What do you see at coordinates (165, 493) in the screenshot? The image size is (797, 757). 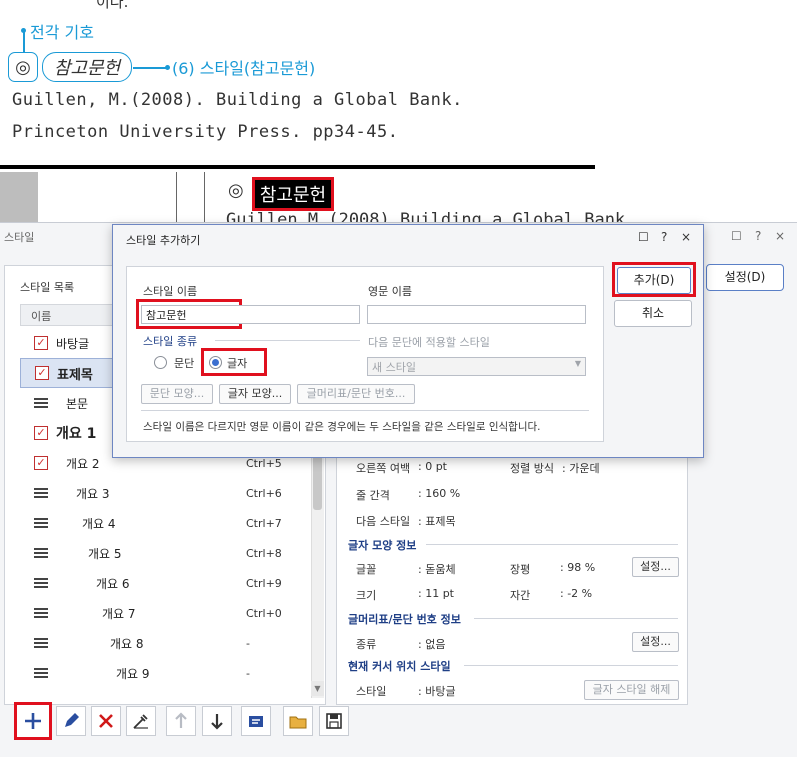 I see `style-list-item: 개요 3 Ctrl+6` at bounding box center [165, 493].